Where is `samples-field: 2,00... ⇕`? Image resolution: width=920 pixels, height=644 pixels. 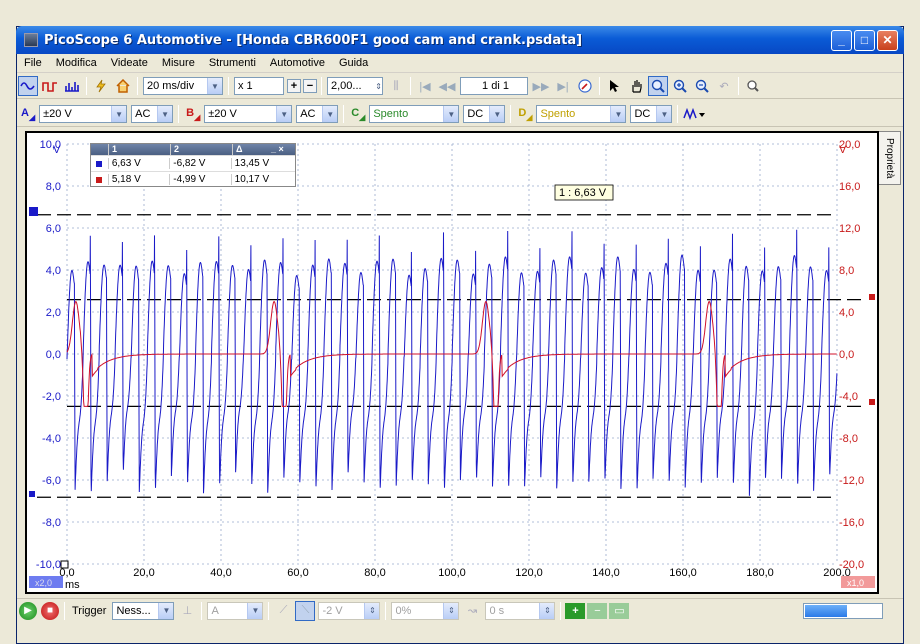 samples-field: 2,00... ⇕ is located at coordinates (355, 86).